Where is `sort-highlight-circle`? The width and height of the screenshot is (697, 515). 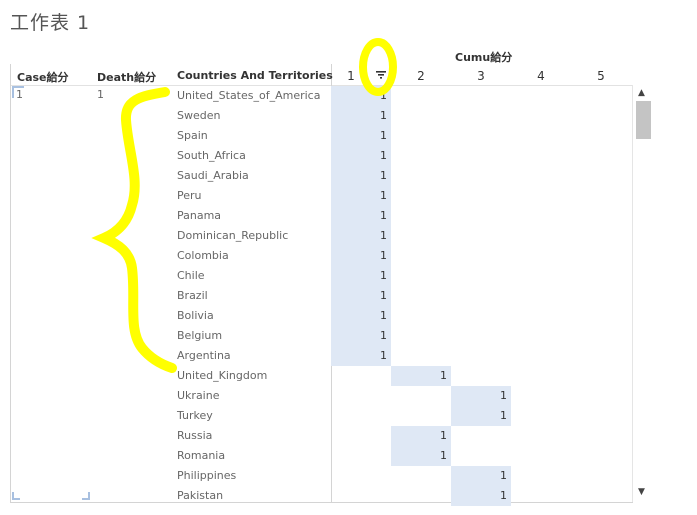
sort-highlight-circle is located at coordinates (378, 67).